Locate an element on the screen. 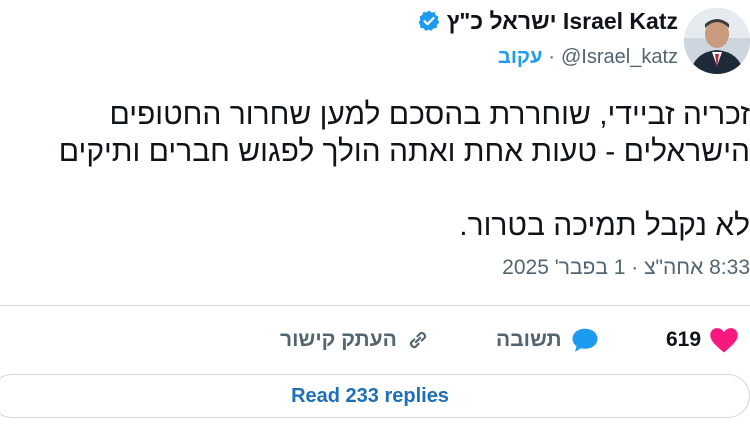  author-name-row: ישראל כ"ץ Israel Katz is located at coordinates (547, 21).